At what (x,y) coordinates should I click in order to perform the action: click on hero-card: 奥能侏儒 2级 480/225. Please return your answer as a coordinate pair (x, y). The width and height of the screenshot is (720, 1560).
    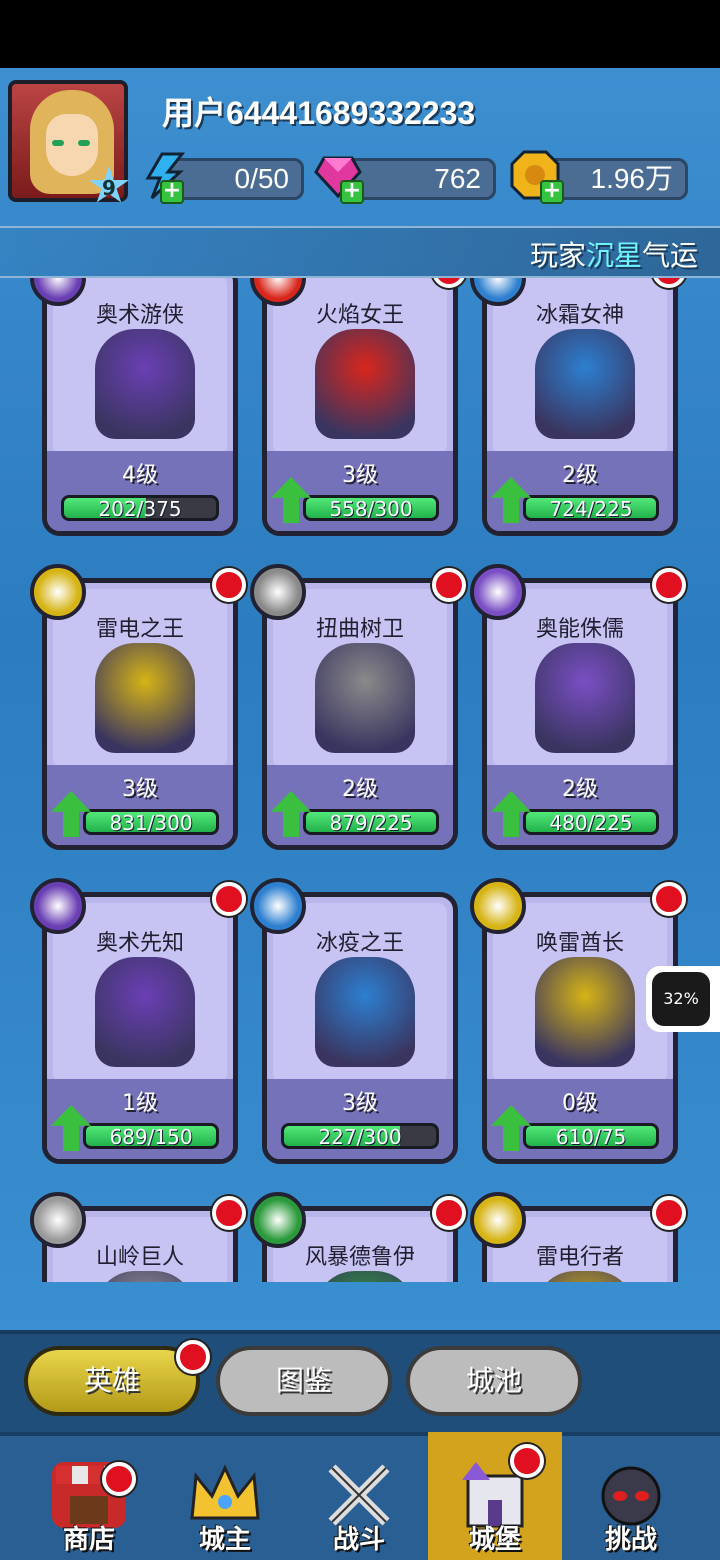
    Looking at the image, I should click on (580, 714).